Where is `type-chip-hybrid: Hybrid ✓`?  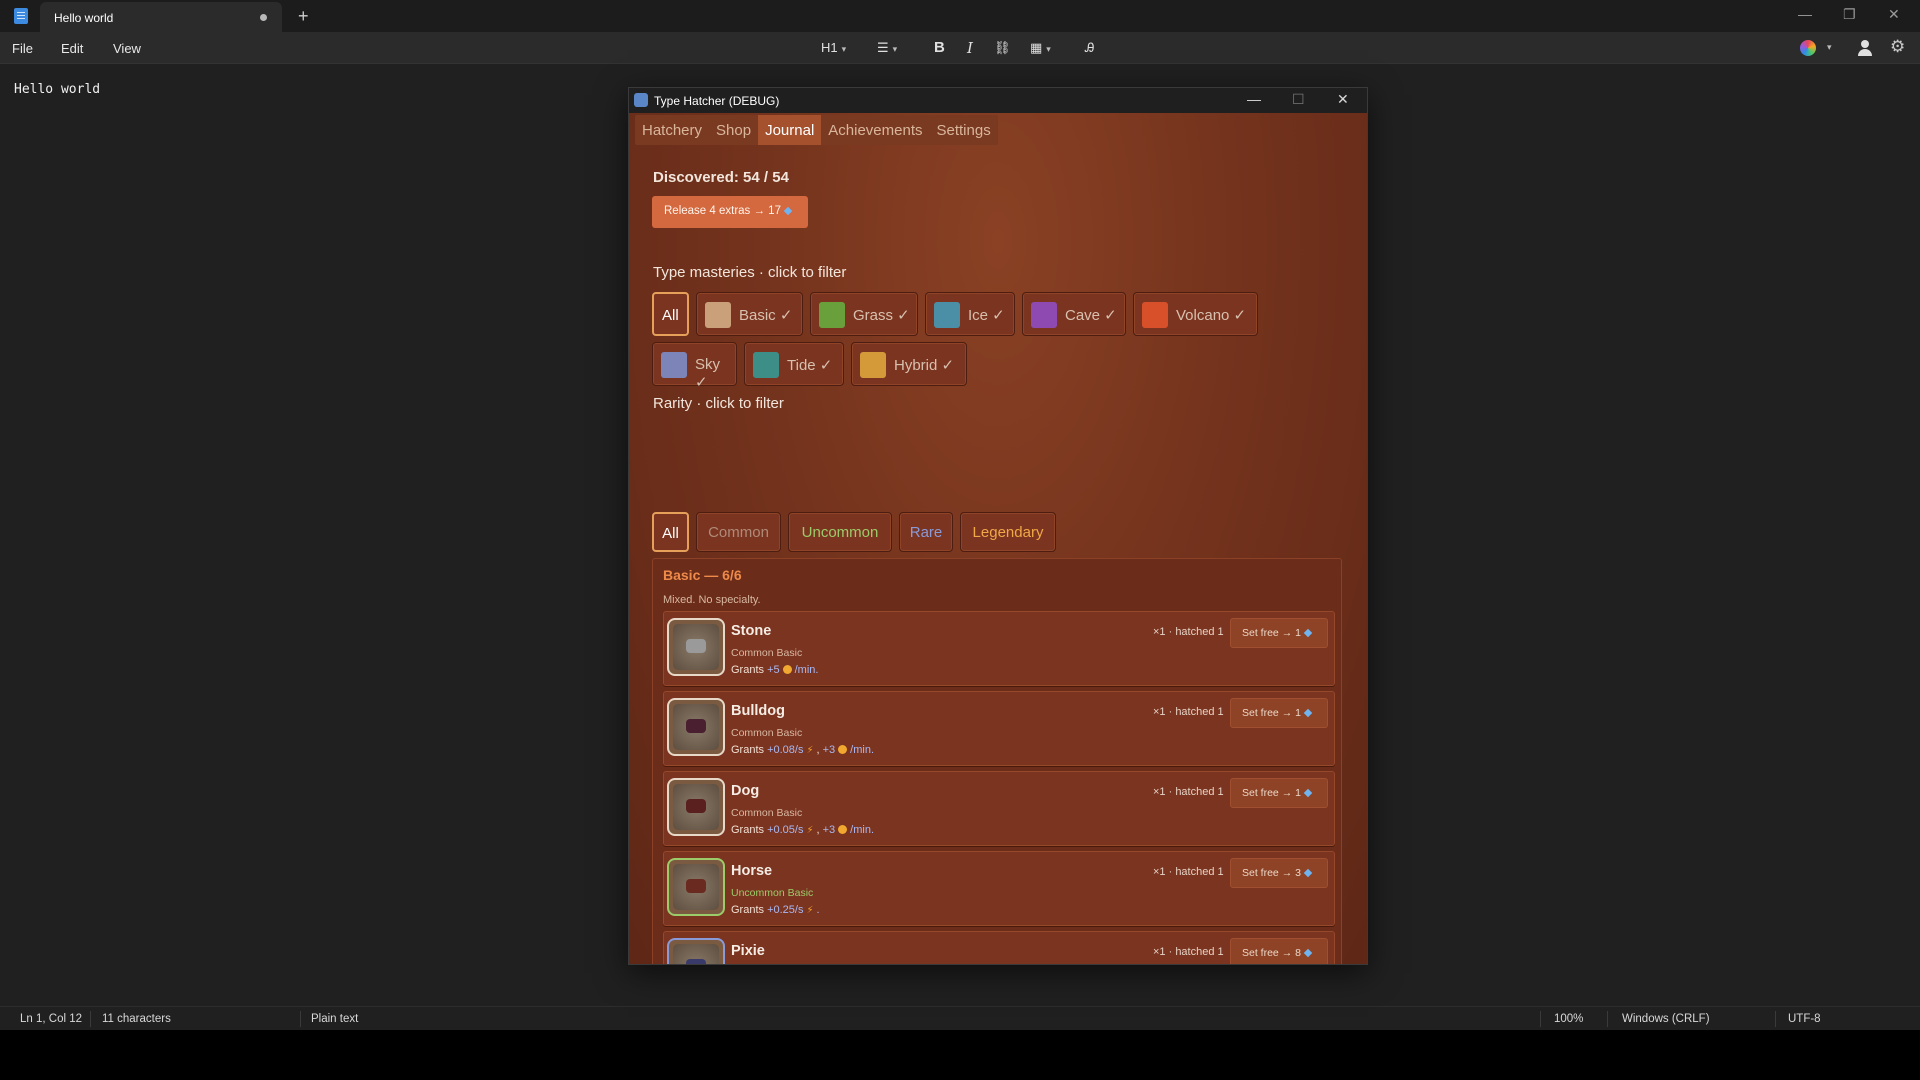 type-chip-hybrid: Hybrid ✓ is located at coordinates (909, 364).